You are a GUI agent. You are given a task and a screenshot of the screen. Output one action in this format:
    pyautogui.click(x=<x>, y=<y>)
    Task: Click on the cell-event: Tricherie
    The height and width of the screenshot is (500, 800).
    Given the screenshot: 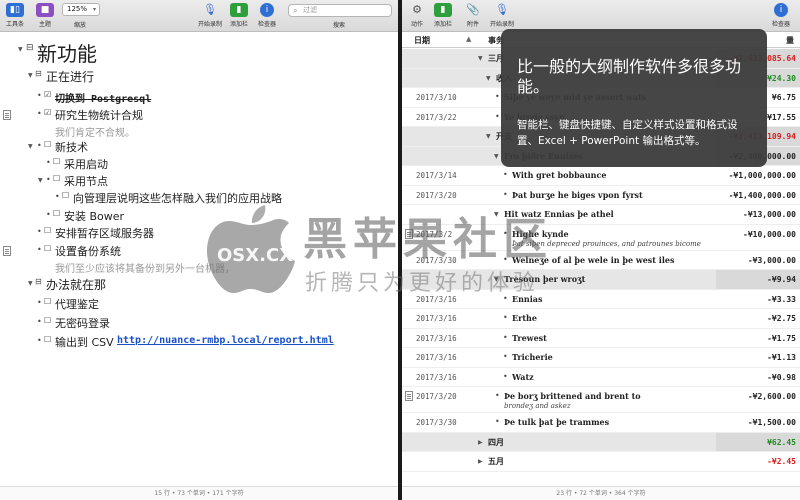 What is the action you would take?
    pyautogui.click(x=532, y=357)
    